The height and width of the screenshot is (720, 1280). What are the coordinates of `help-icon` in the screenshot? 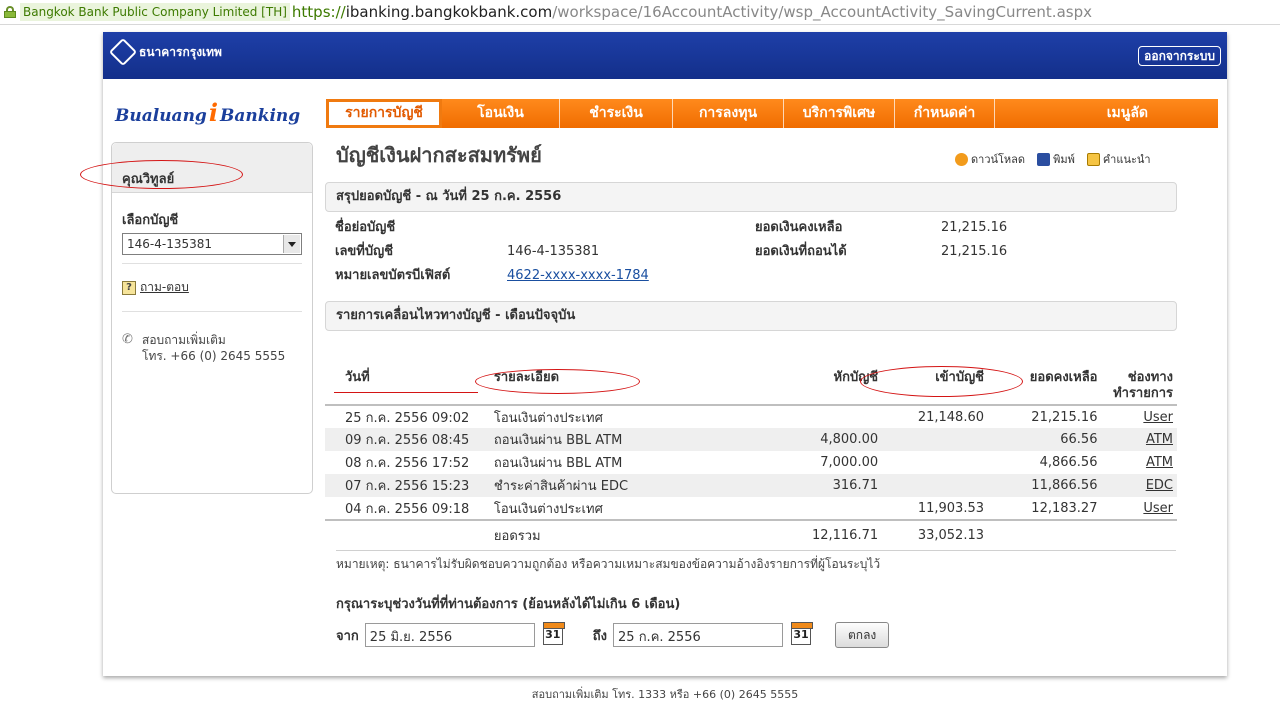 It's located at (1093, 159).